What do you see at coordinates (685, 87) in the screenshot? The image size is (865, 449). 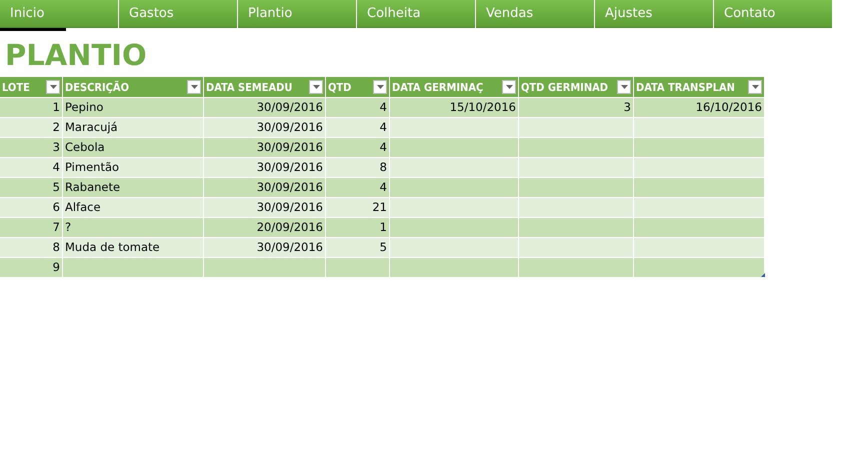 I see `column-header-label: DATA TRANSPLAN` at bounding box center [685, 87].